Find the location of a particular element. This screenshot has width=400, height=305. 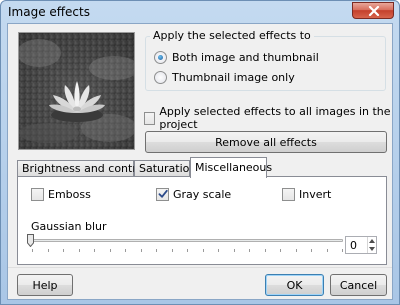

radio-label: Both image and thumbnail is located at coordinates (245, 57).